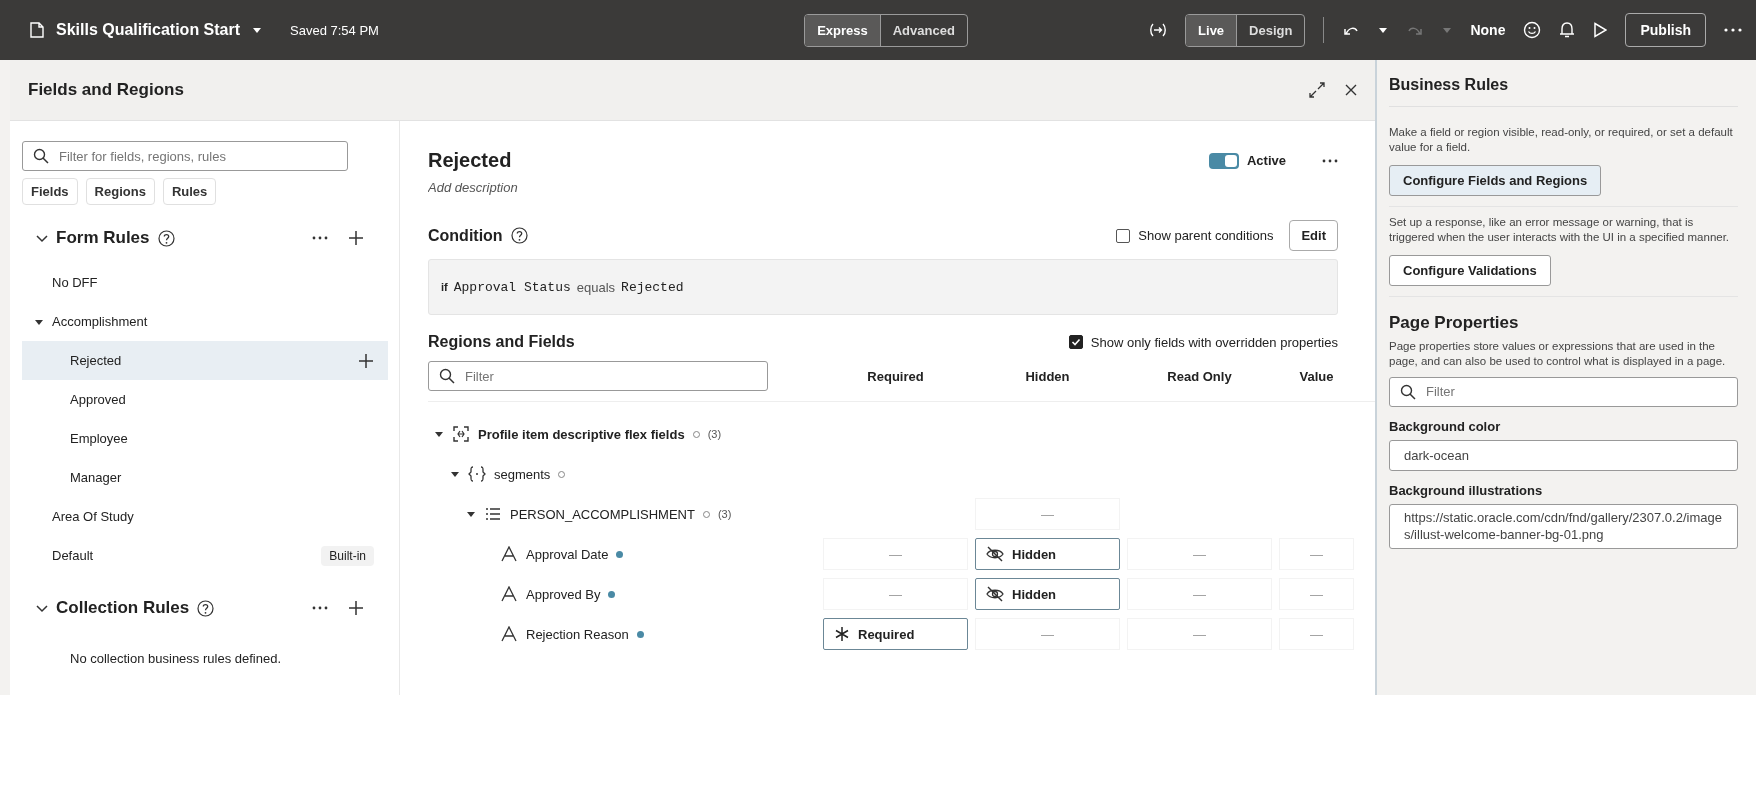 The height and width of the screenshot is (790, 1756). What do you see at coordinates (1558, 353) in the screenshot?
I see `section-description: Page properties store values or expressions that are used in the page, and can also be used to control what is displayed in a page.` at bounding box center [1558, 353].